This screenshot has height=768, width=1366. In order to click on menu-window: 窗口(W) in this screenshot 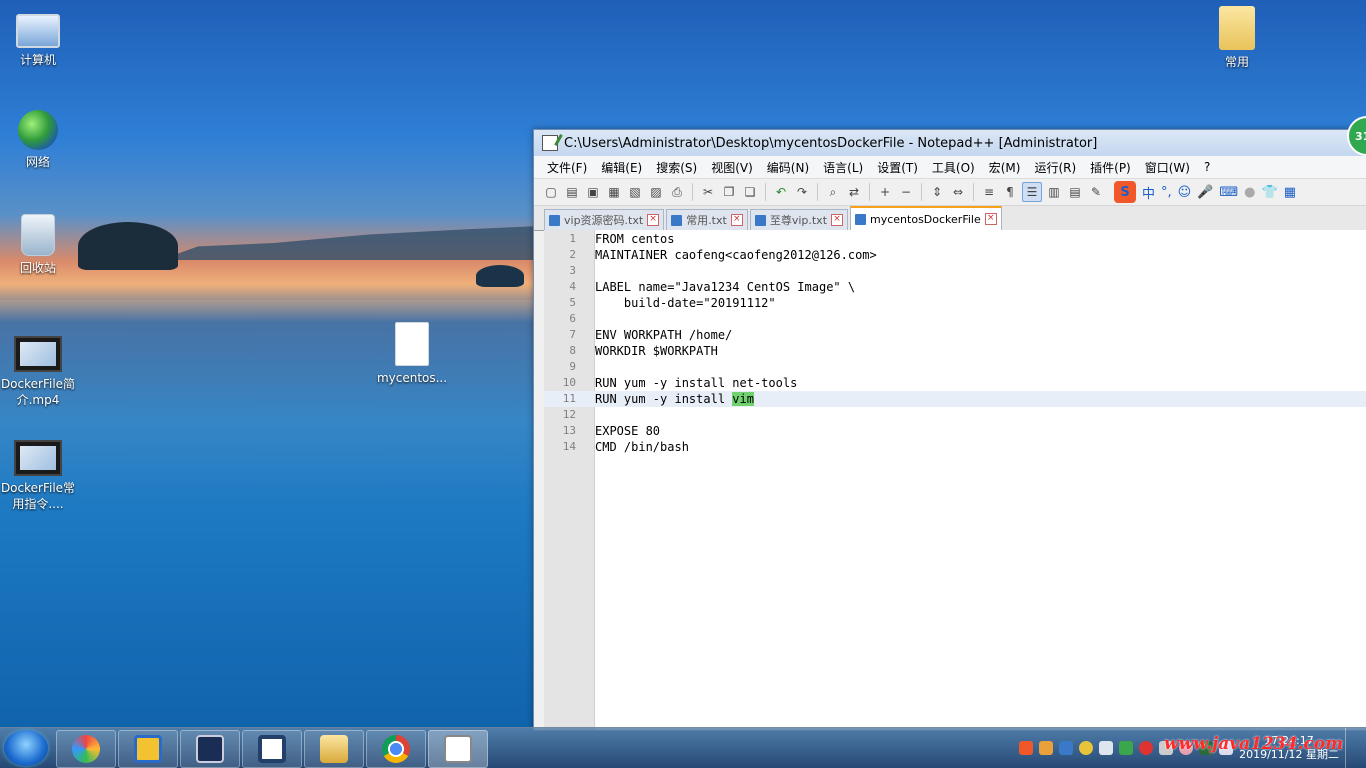, I will do `click(1167, 167)`.